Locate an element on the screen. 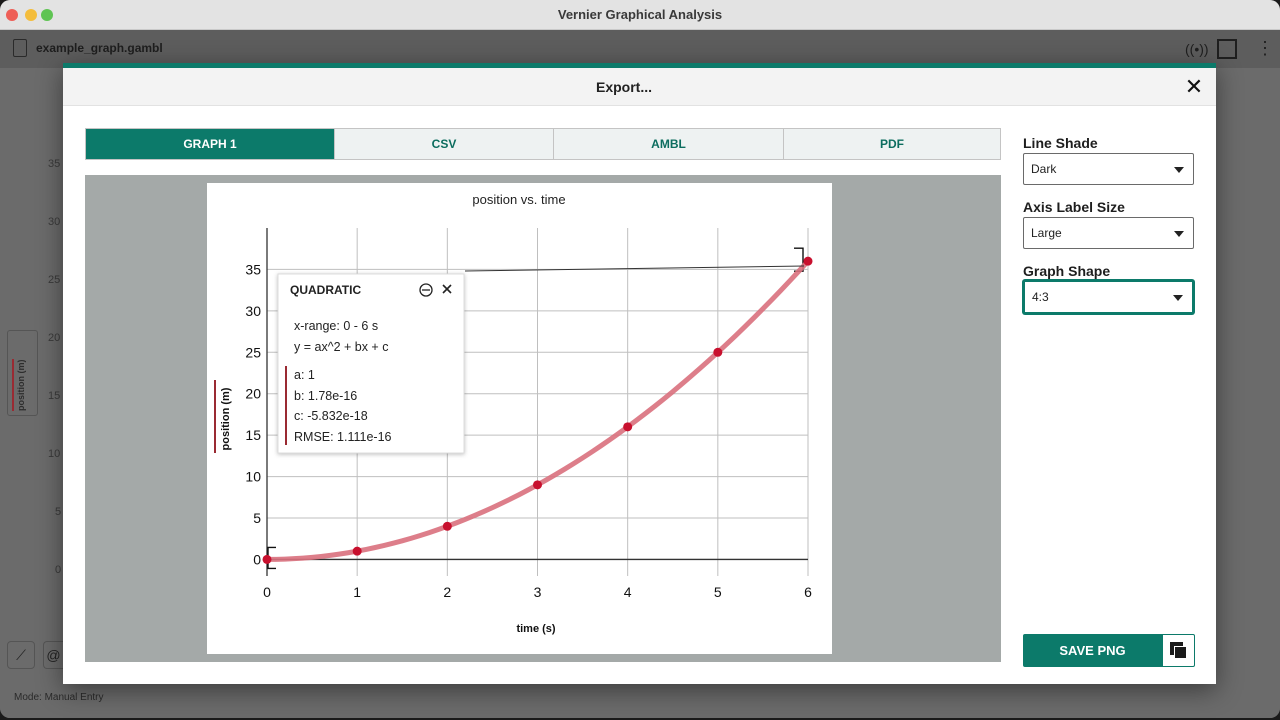 This screenshot has width=1280, height=720. x-tick-label: 0 is located at coordinates (267, 592).